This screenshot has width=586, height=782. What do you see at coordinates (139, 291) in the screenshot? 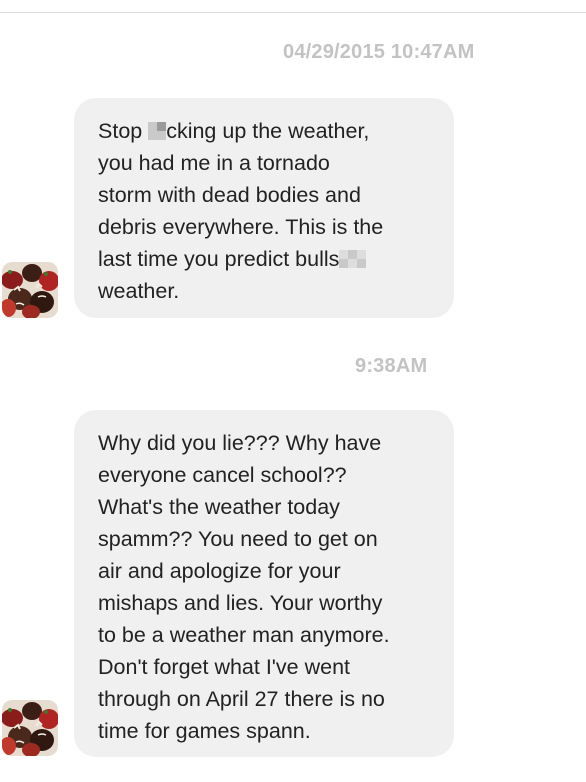
I see `message-line: weather.` at bounding box center [139, 291].